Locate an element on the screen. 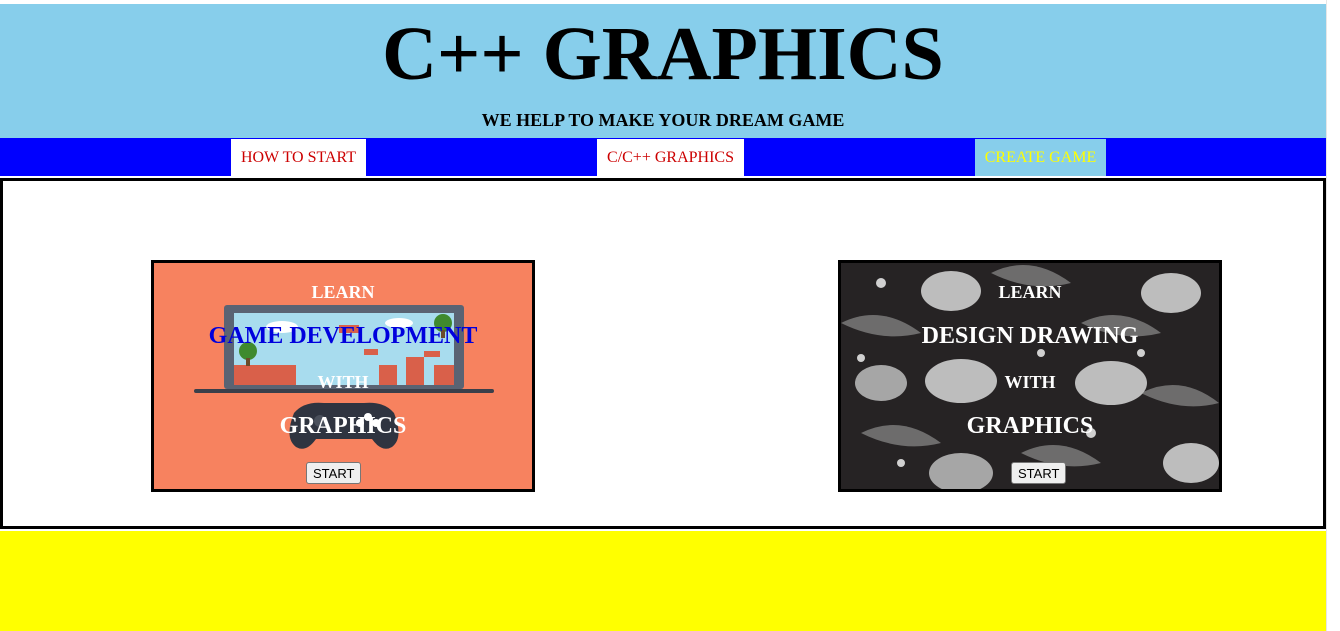 This screenshot has height=631, width=1340. nav-link-cpp-graphics: C/C++ GRAPHICS is located at coordinates (670, 157).